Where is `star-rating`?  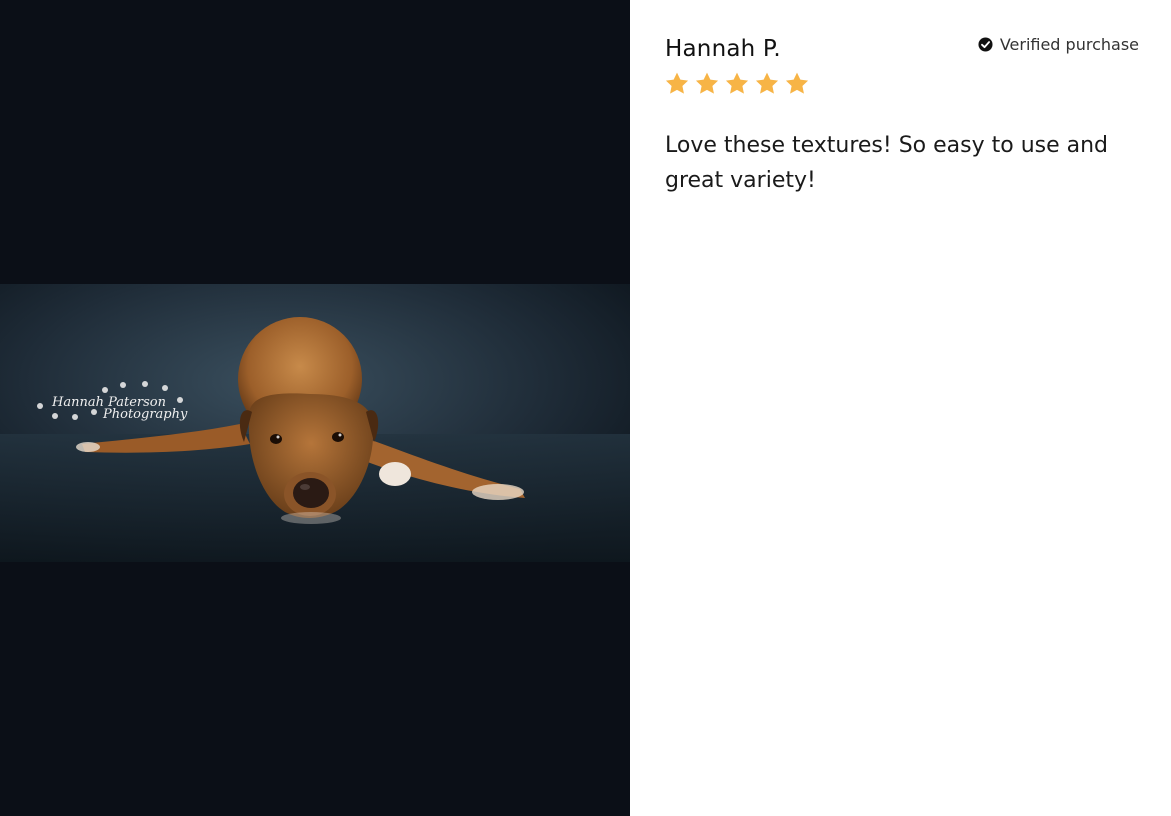
star-rating is located at coordinates (737, 84).